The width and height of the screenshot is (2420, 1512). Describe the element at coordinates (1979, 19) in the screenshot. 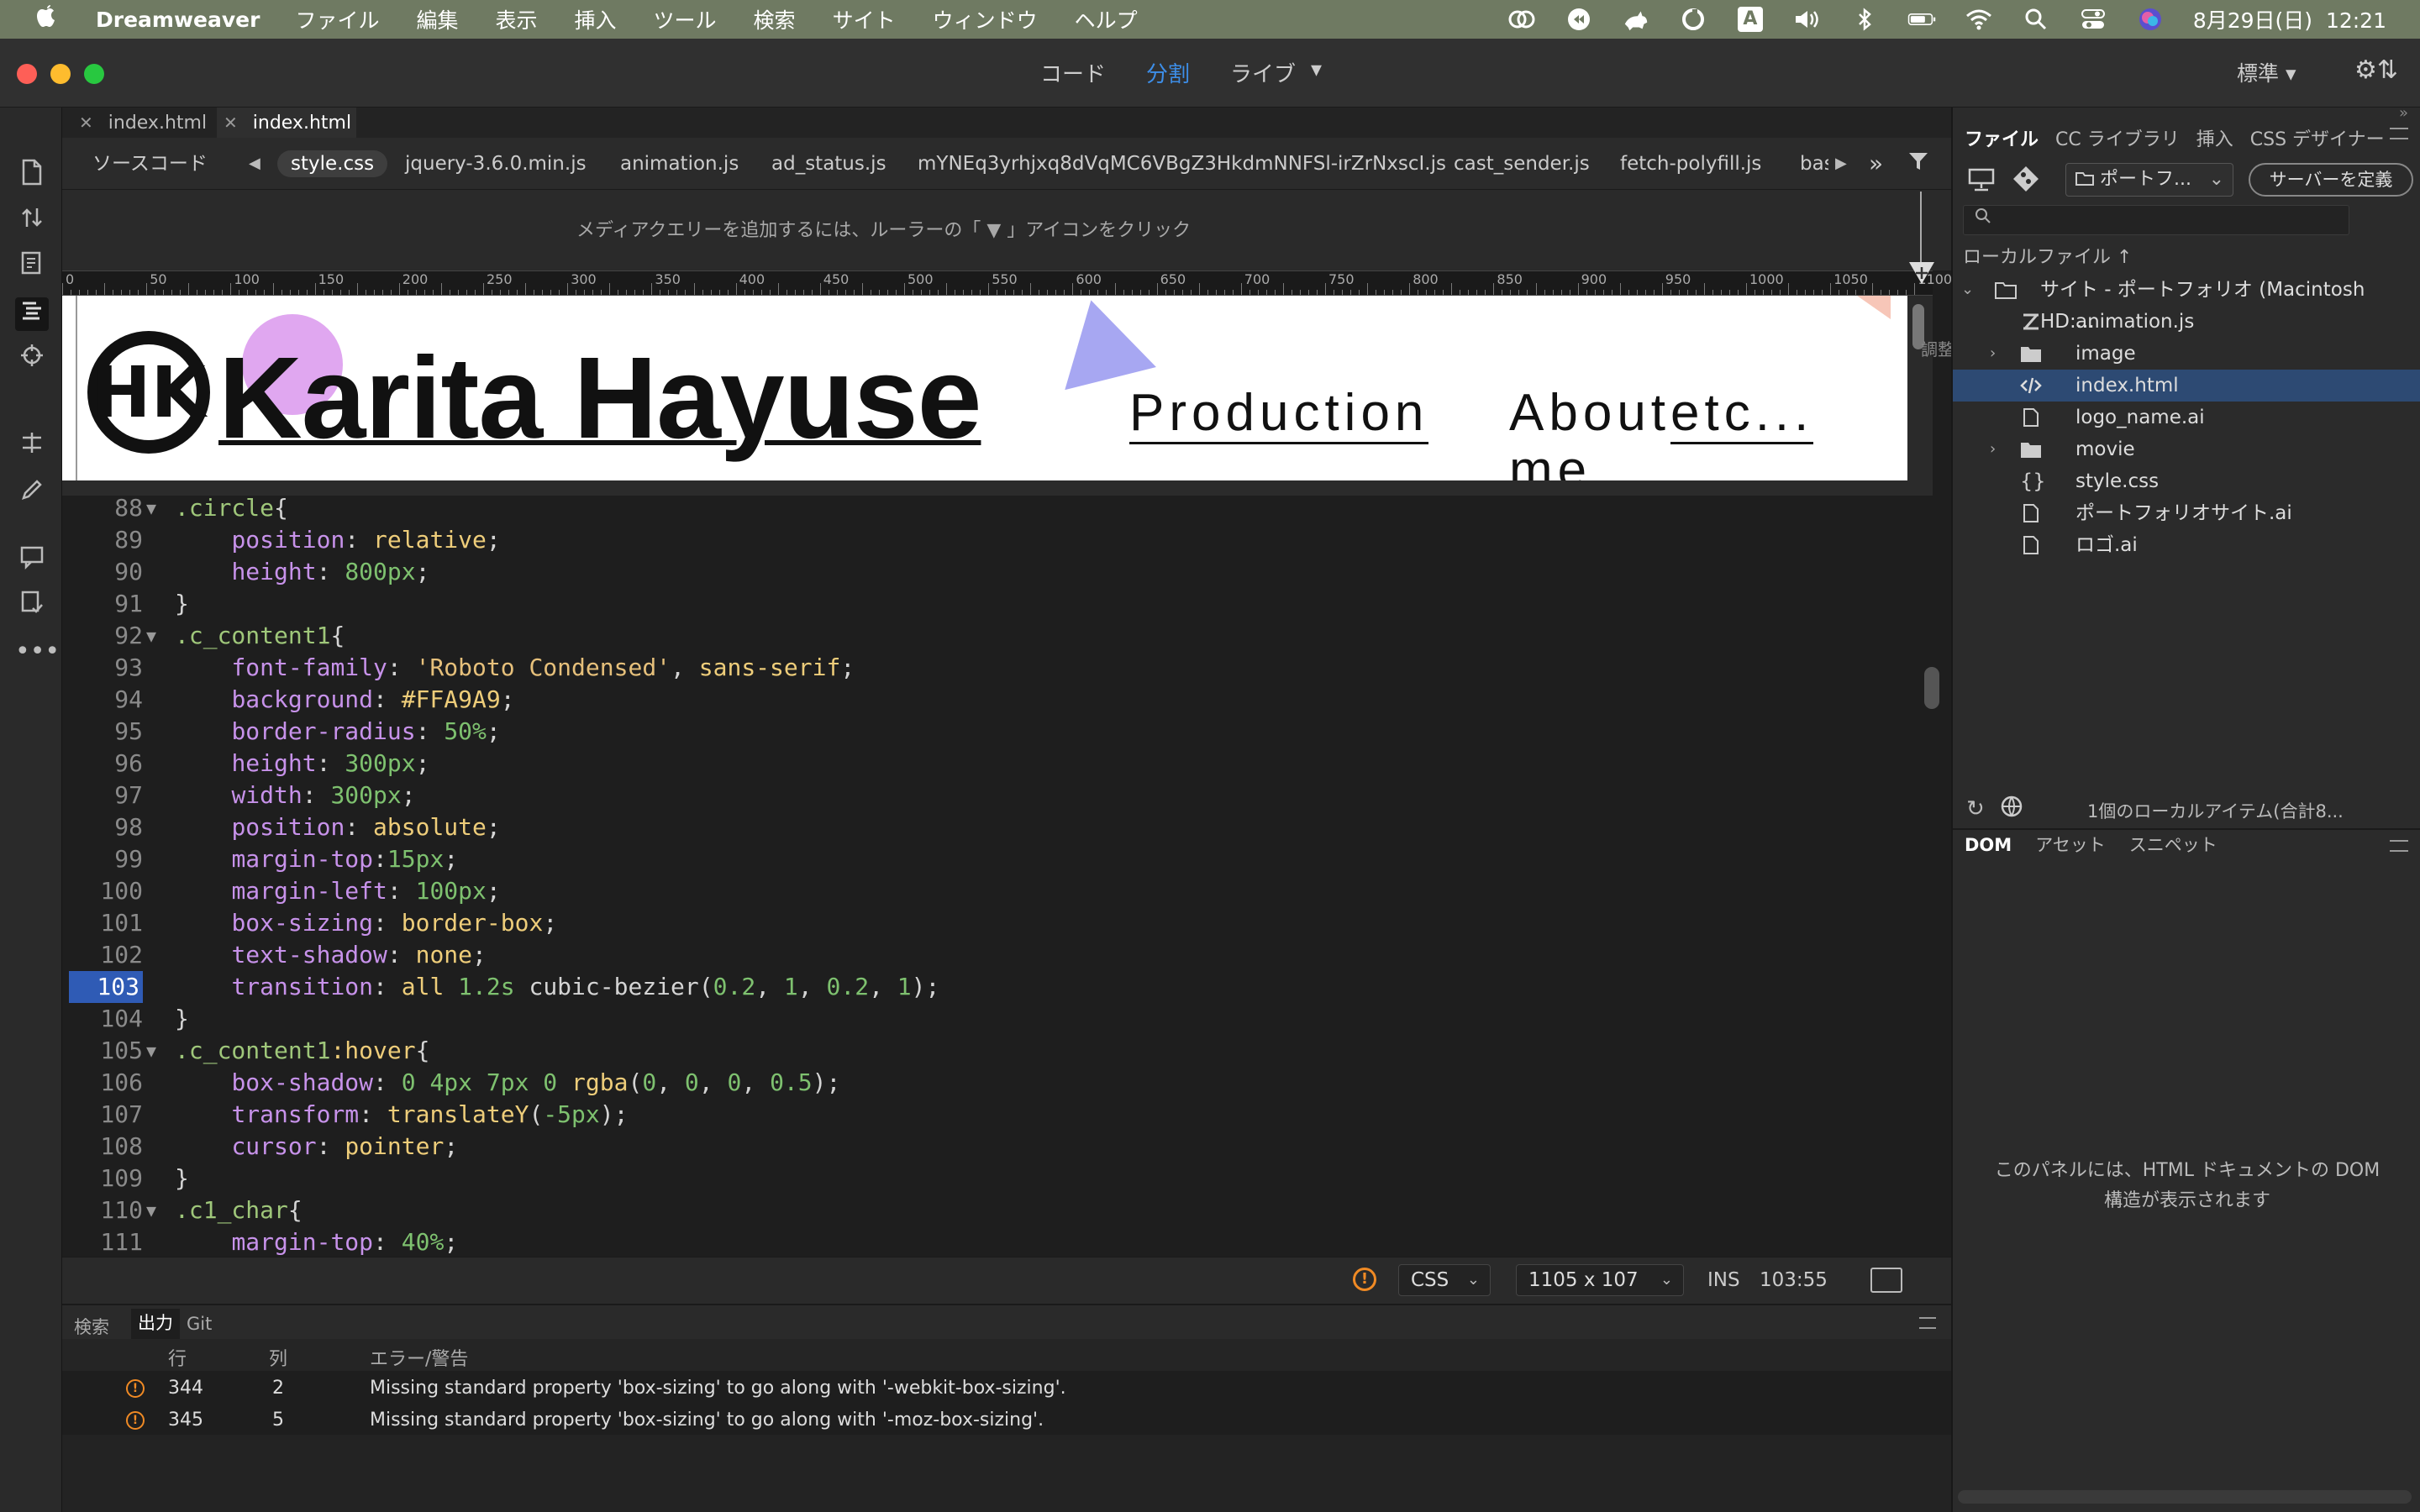

I see `wifi-icon` at that location.